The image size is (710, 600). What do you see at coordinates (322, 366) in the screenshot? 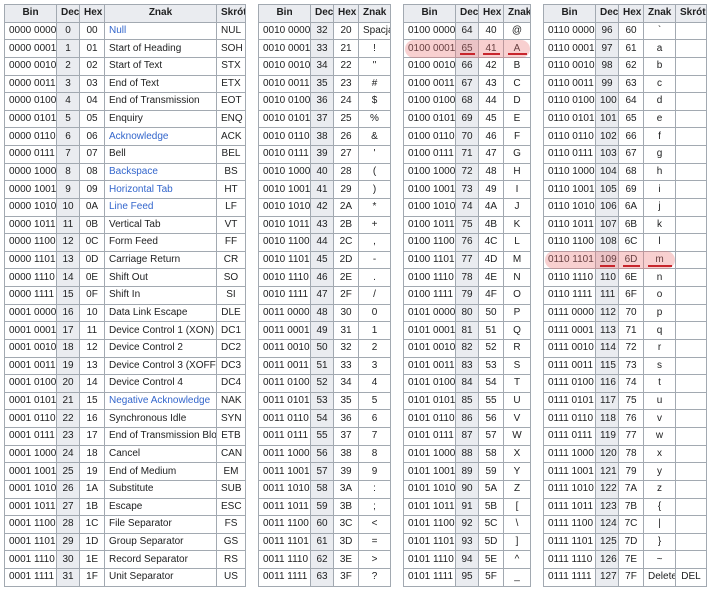
I see `cell-dec: 51` at bounding box center [322, 366].